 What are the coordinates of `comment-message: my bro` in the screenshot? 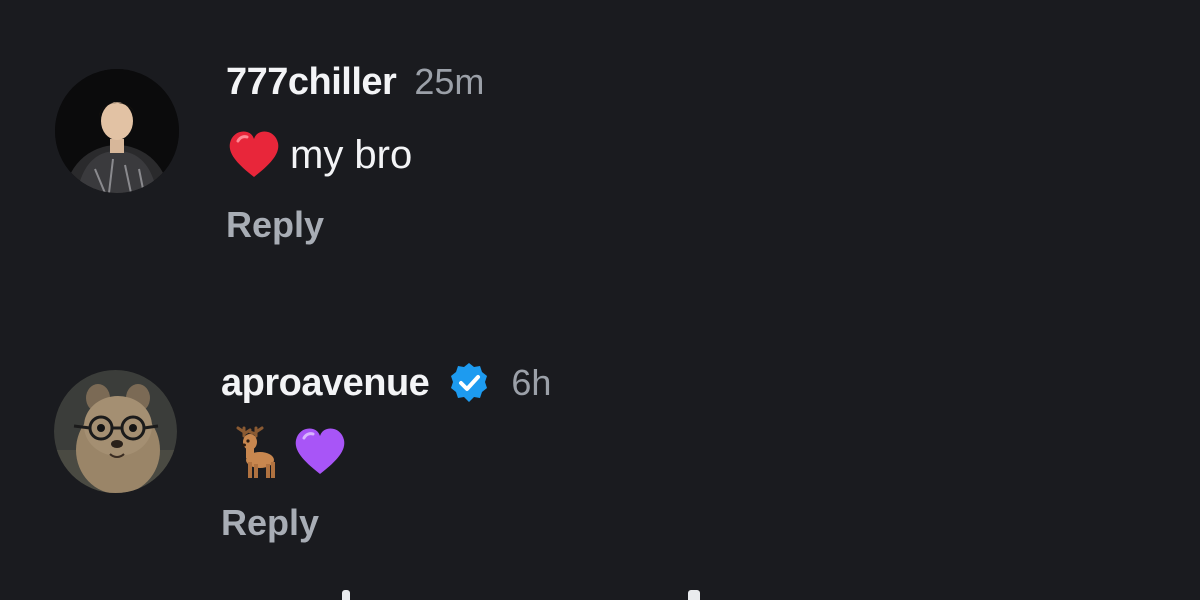 It's located at (351, 154).